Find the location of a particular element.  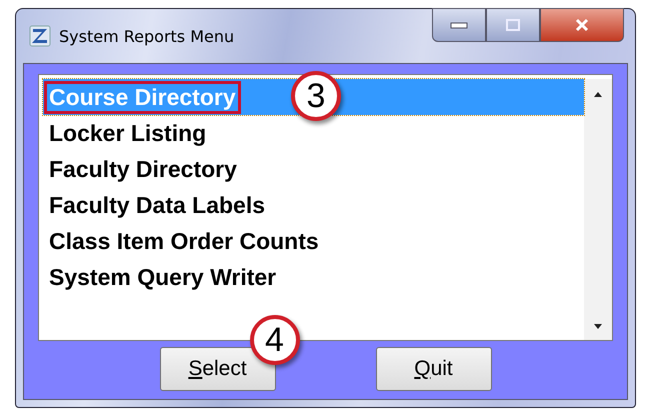

list-item: Faculty Directory is located at coordinates (313, 169).